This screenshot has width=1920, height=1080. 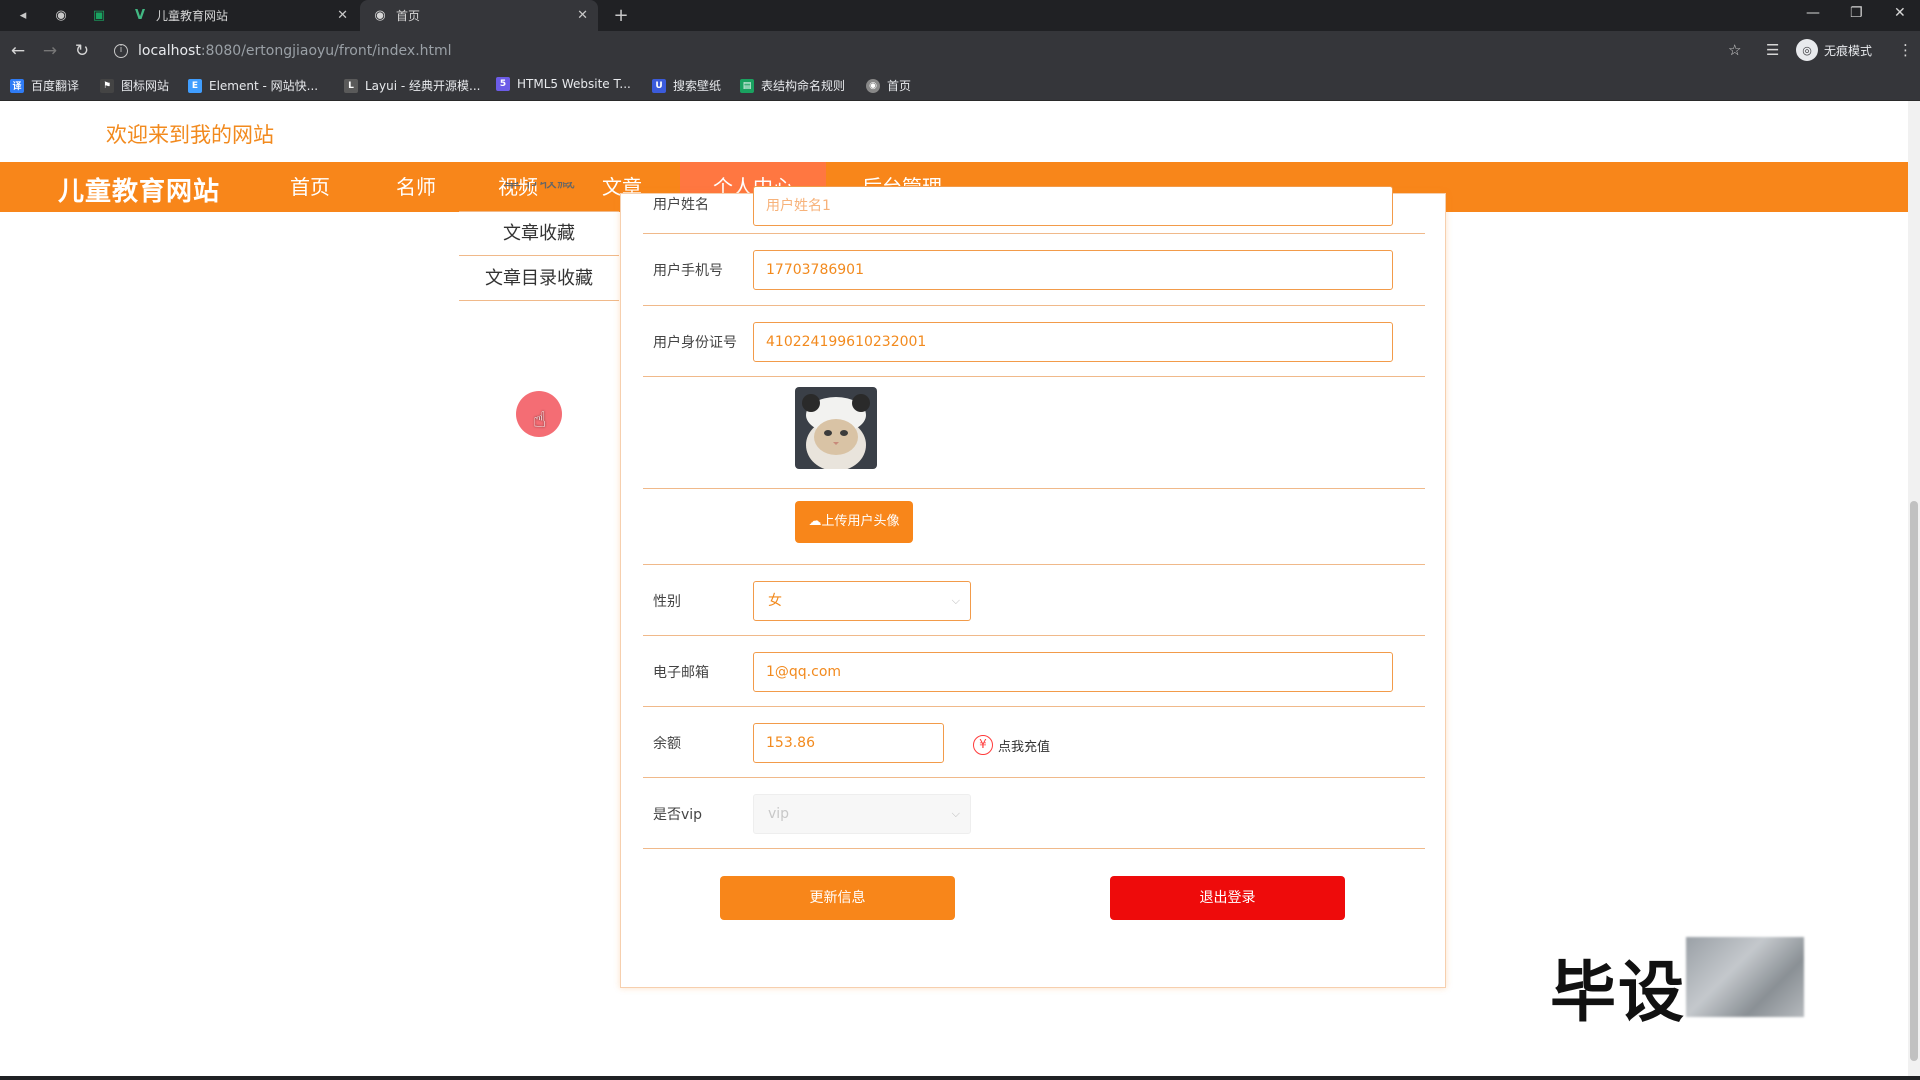 I want to click on hand-cursor-icon: ☝, so click(x=540, y=420).